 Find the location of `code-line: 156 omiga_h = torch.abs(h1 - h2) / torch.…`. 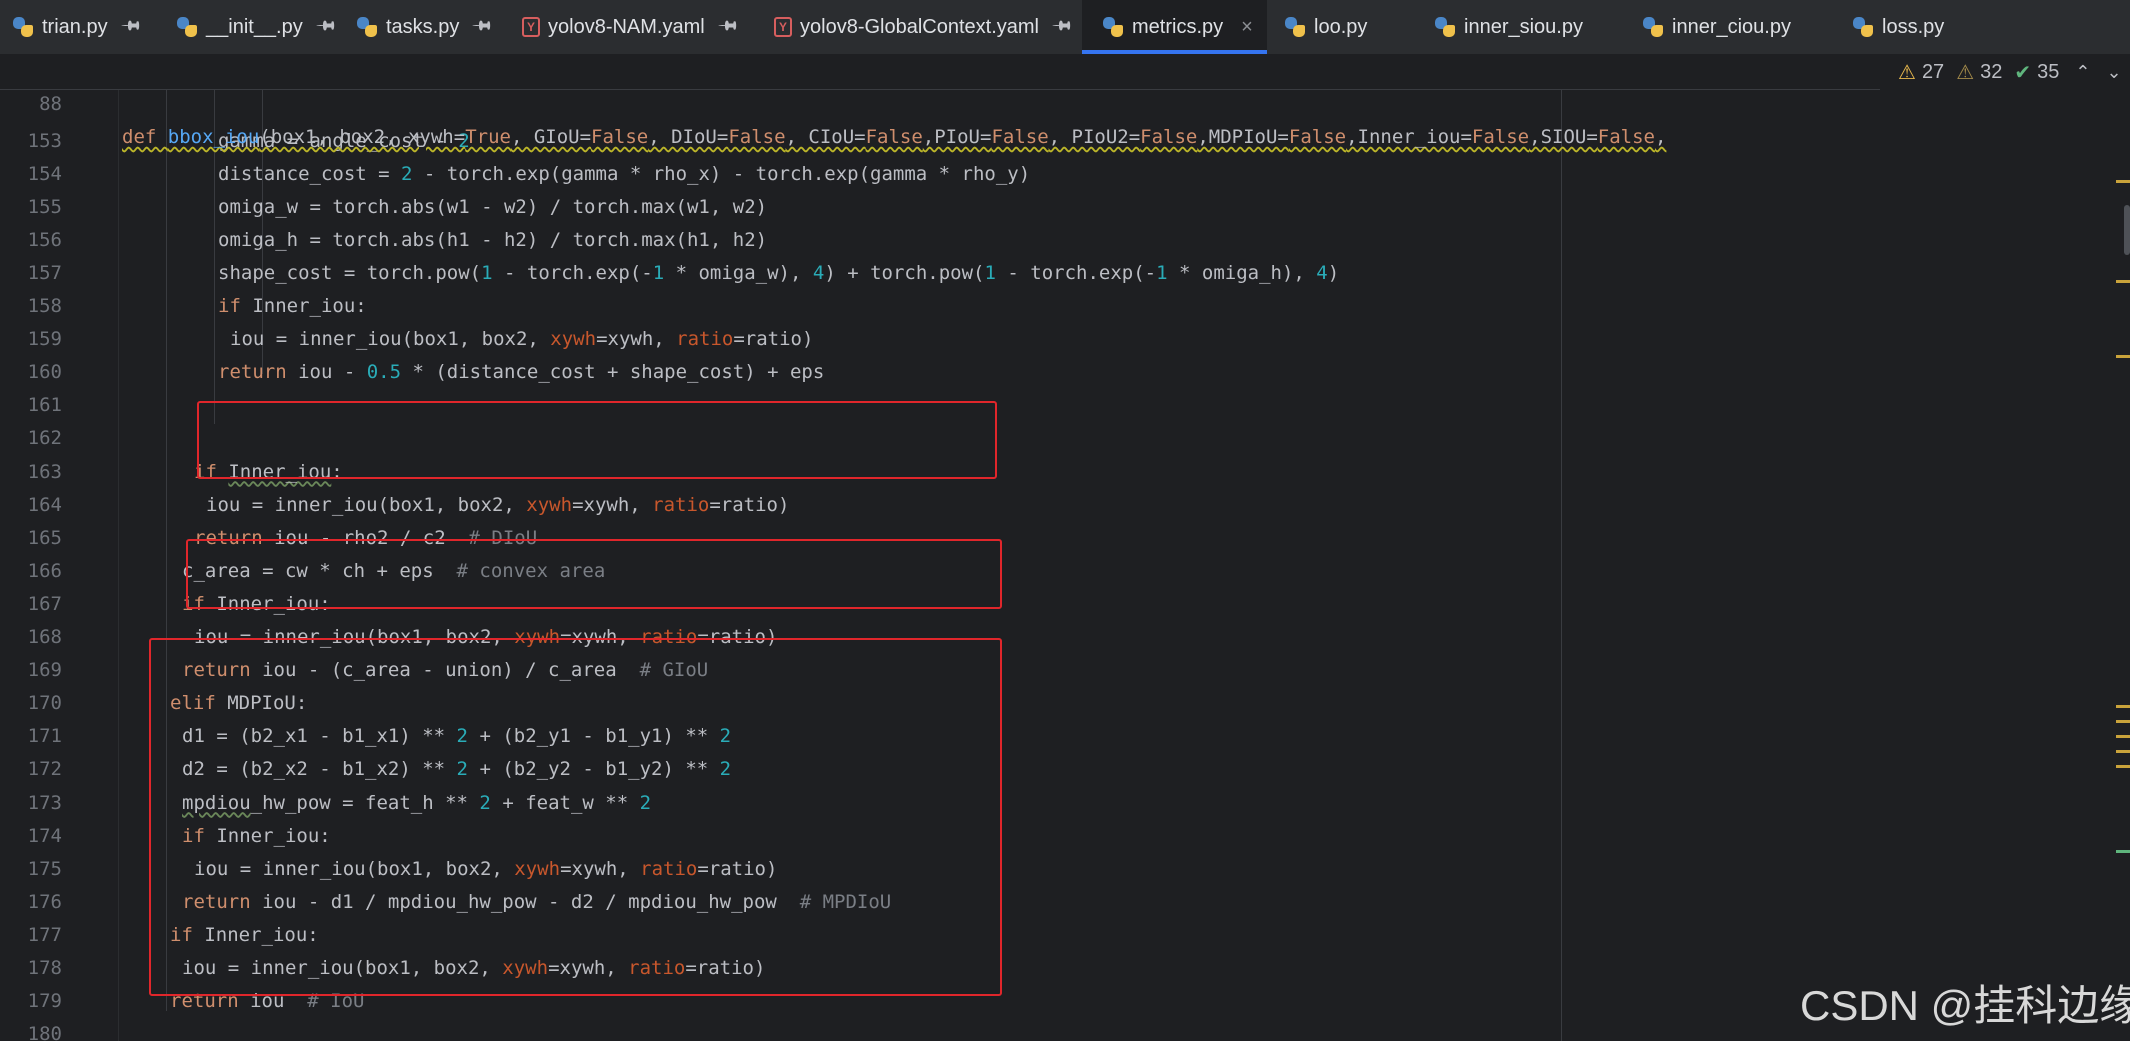

code-line: 156 omiga_h = torch.abs(h1 - h2) / torch.… is located at coordinates (950, 240).